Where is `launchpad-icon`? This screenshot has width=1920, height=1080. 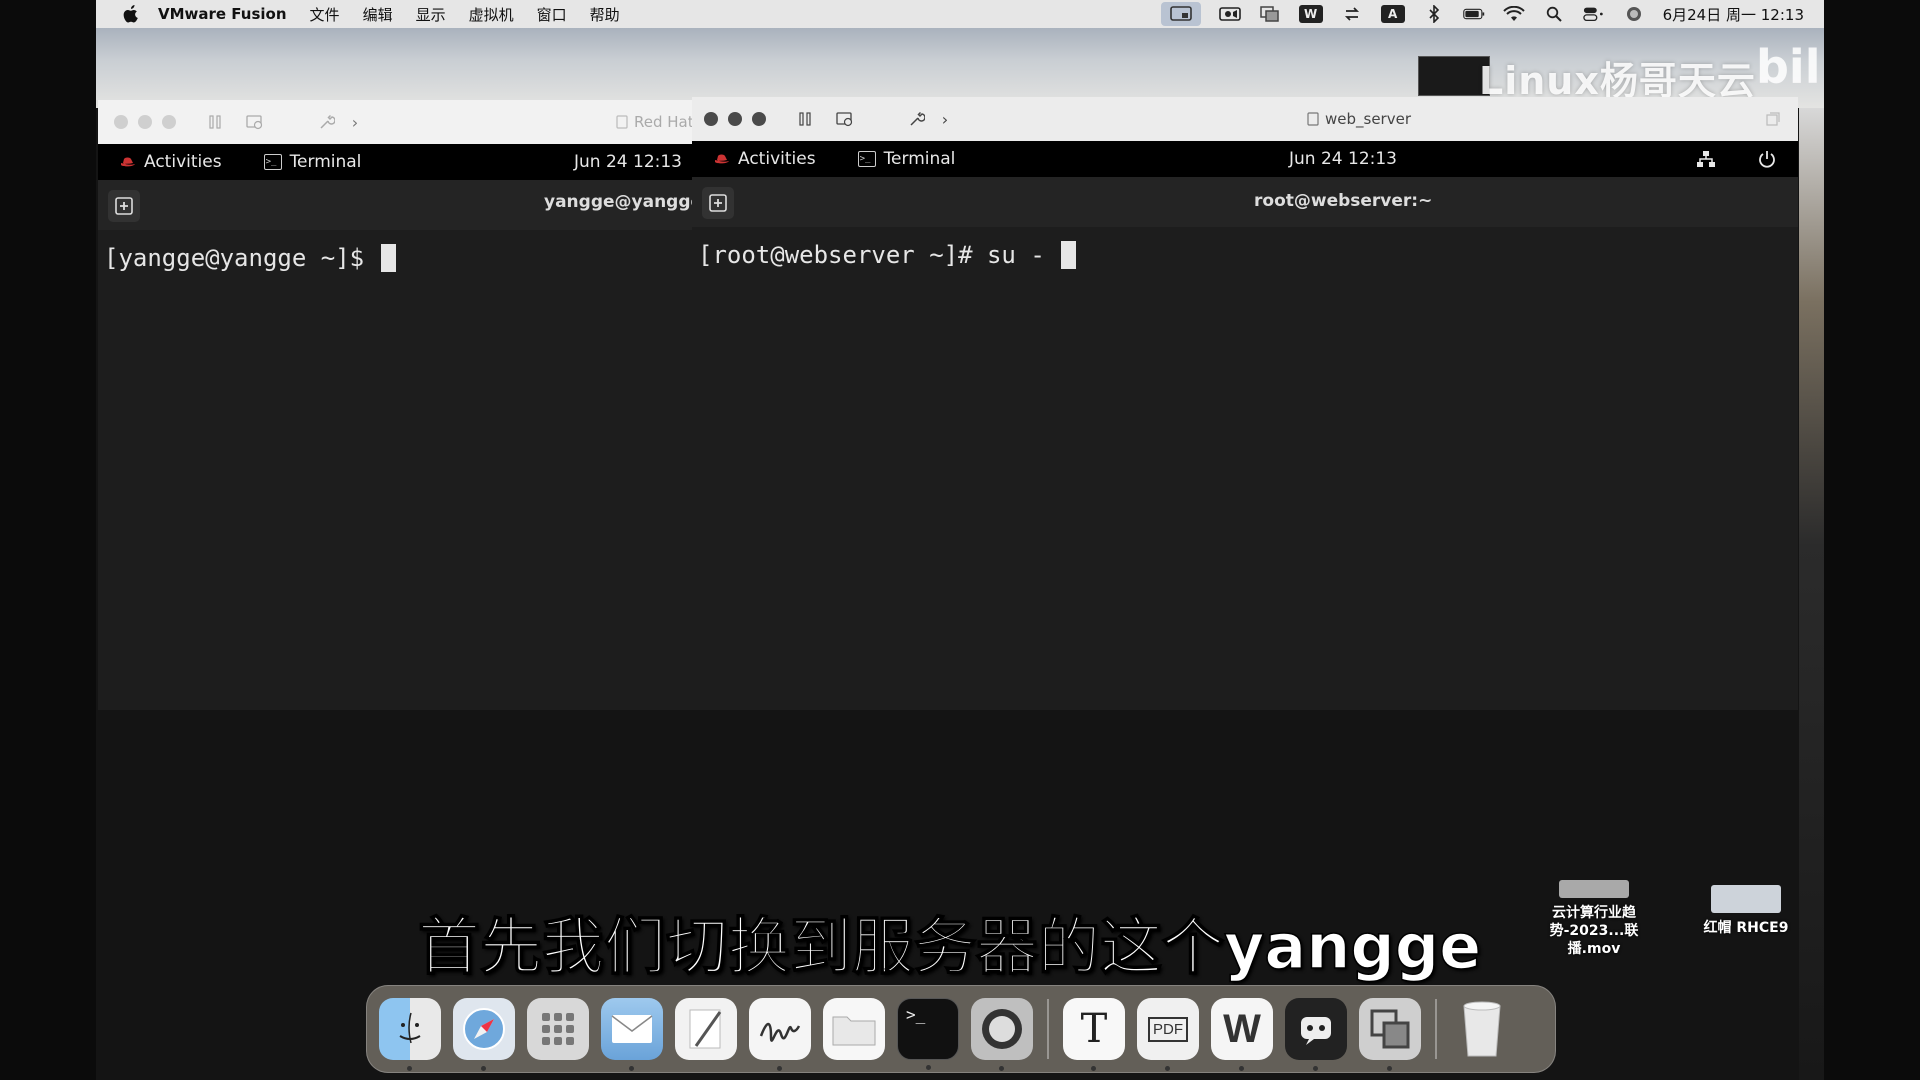
launchpad-icon is located at coordinates (558, 1029).